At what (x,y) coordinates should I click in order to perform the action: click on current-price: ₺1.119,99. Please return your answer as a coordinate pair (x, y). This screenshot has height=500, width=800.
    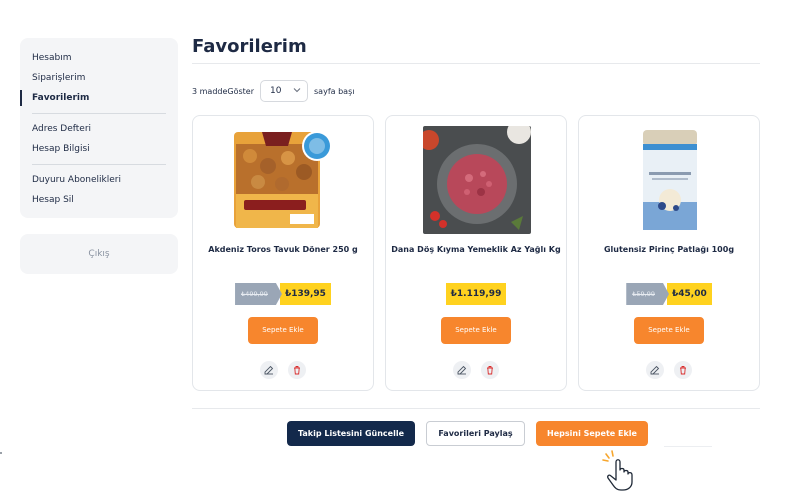
    Looking at the image, I should click on (476, 294).